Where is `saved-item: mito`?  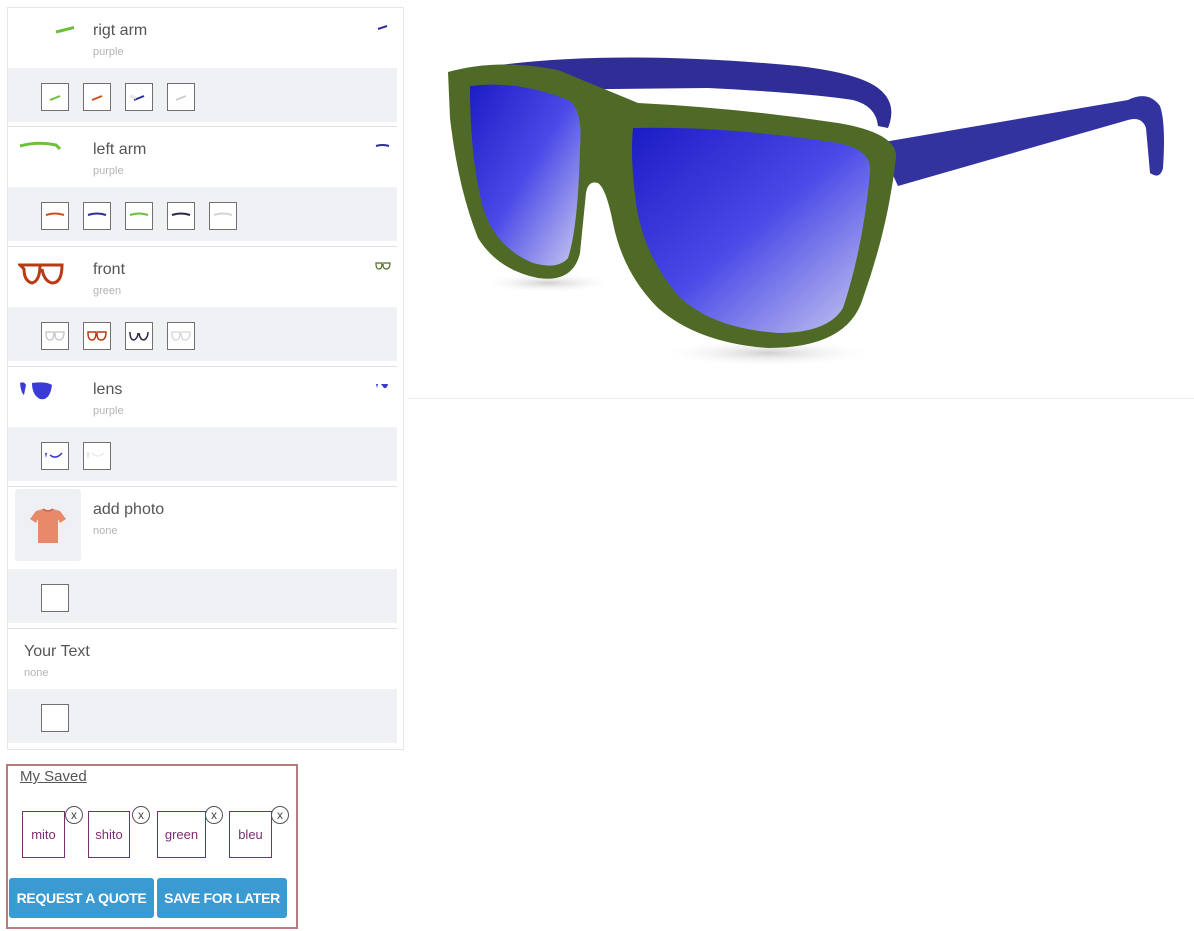 saved-item: mito is located at coordinates (43, 834).